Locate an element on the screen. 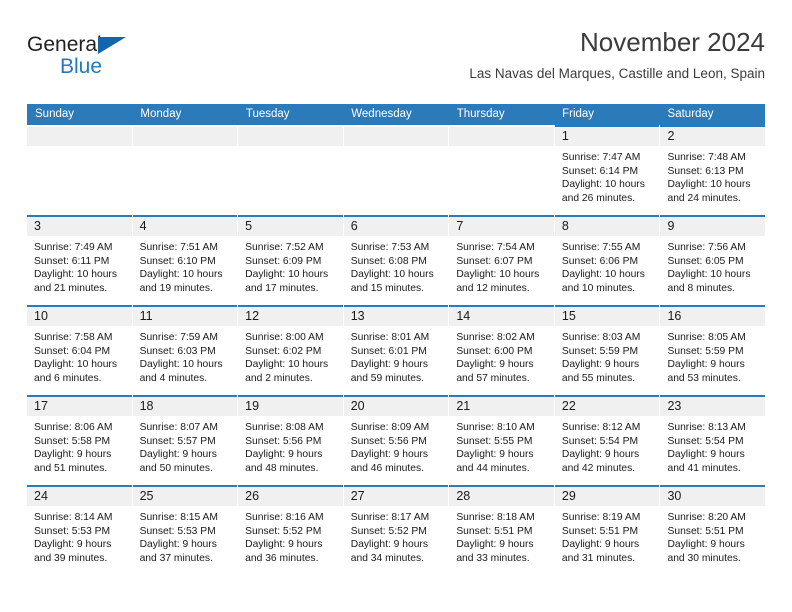 The width and height of the screenshot is (792, 612). sunset-text: Sunset: 6:07 PM is located at coordinates (494, 261).